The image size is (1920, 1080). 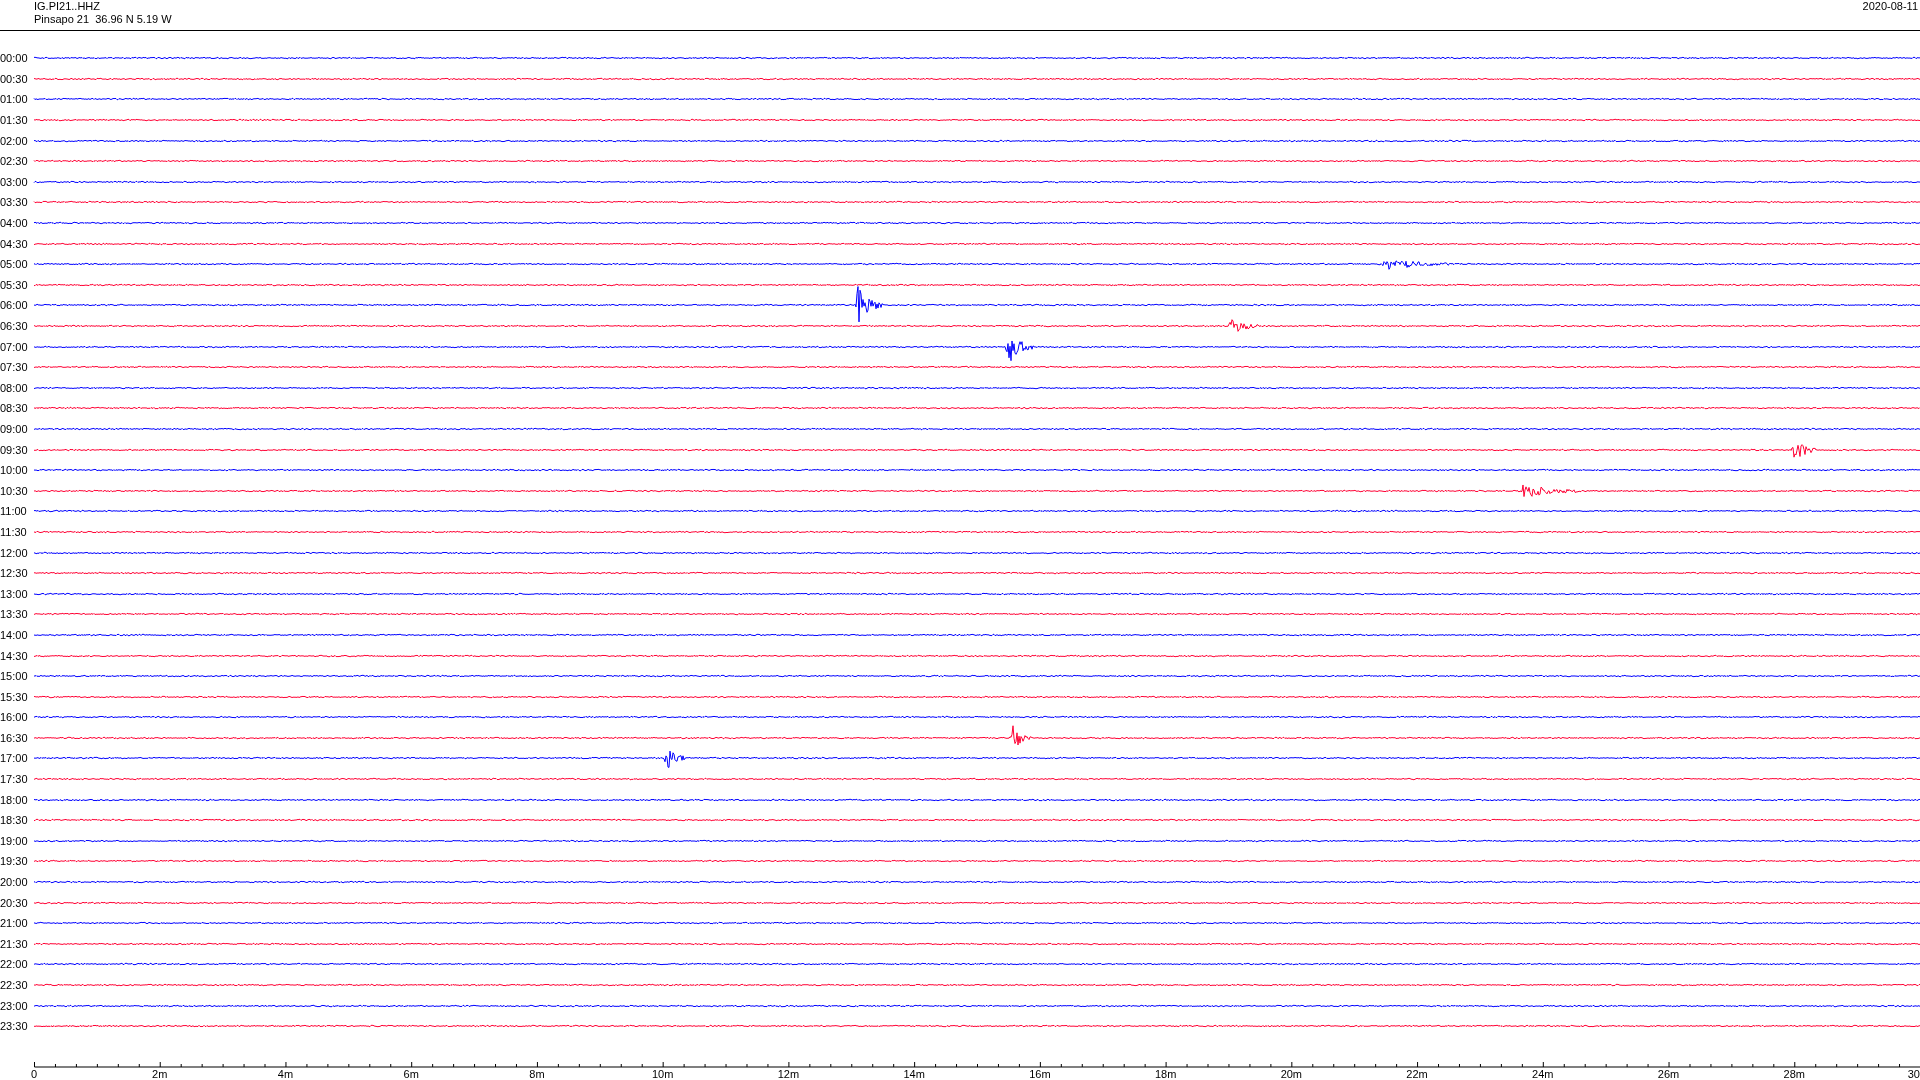 What do you see at coordinates (14, 737) in the screenshot?
I see `row-time-label: 16:30` at bounding box center [14, 737].